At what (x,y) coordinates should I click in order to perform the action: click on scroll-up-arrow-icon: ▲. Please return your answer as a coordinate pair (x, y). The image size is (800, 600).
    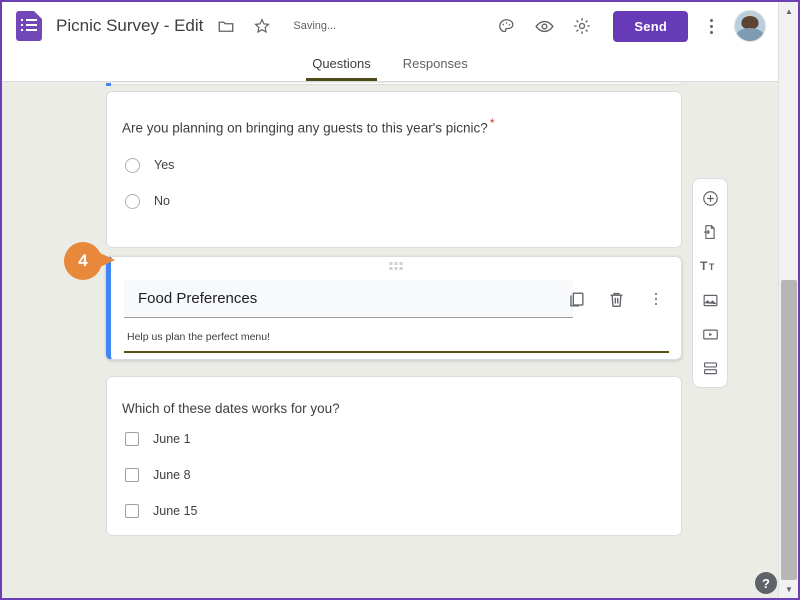
    Looking at the image, I should click on (788, 11).